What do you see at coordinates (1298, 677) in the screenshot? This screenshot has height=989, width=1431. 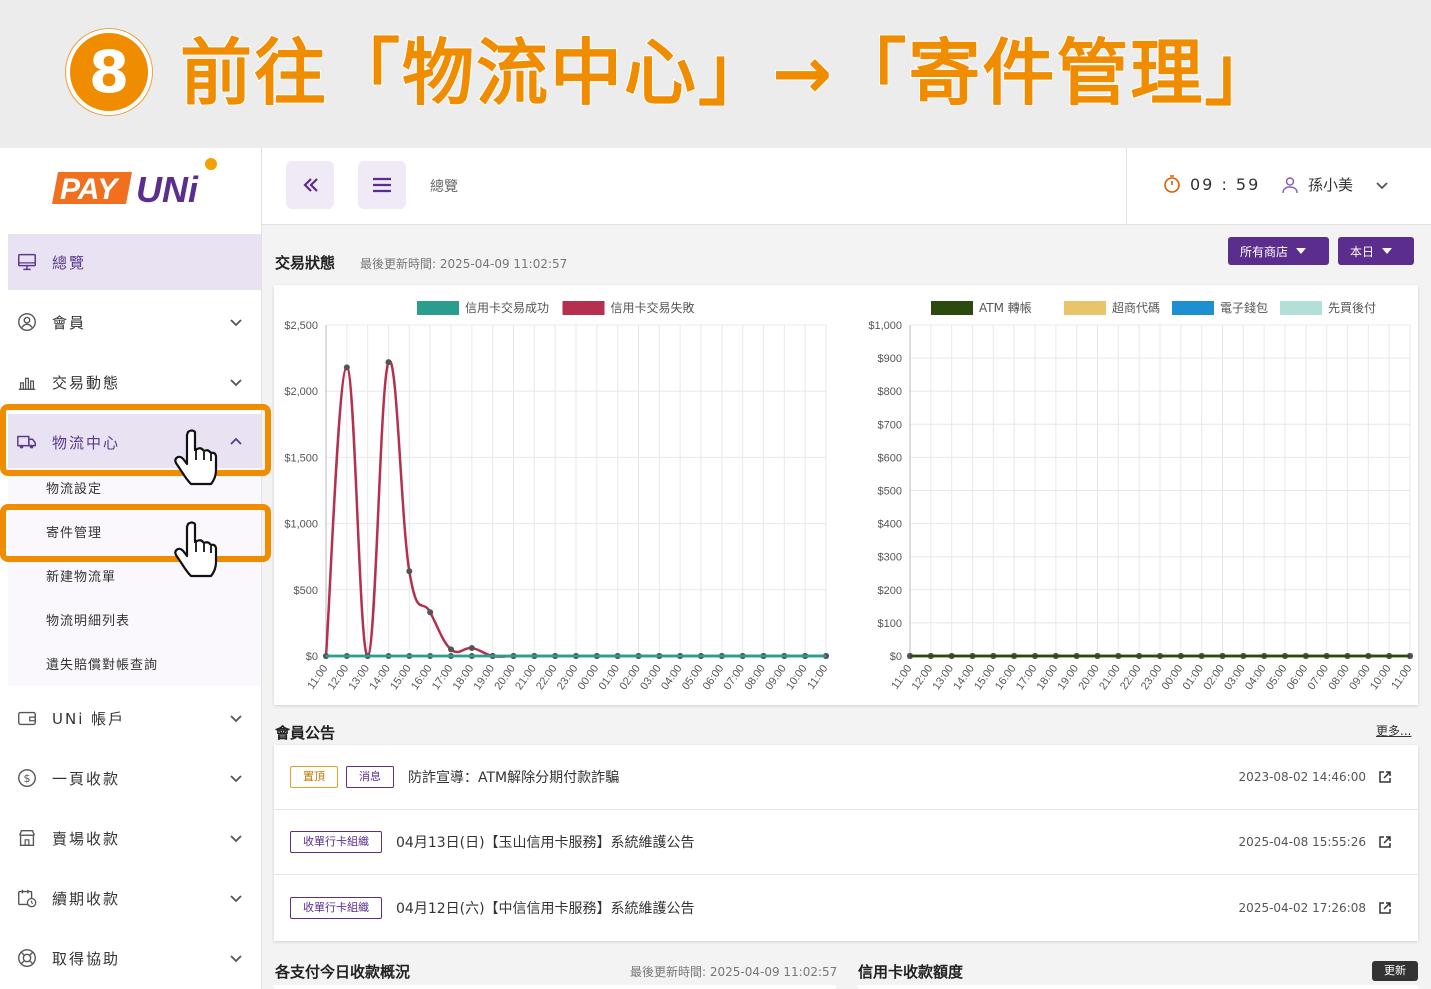 I see `x-tick-label: 06:00` at bounding box center [1298, 677].